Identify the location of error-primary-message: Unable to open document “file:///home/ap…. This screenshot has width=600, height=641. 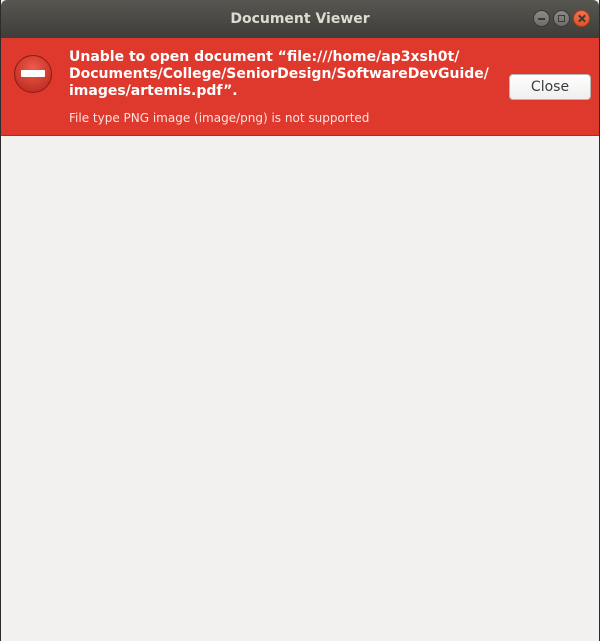
(279, 74).